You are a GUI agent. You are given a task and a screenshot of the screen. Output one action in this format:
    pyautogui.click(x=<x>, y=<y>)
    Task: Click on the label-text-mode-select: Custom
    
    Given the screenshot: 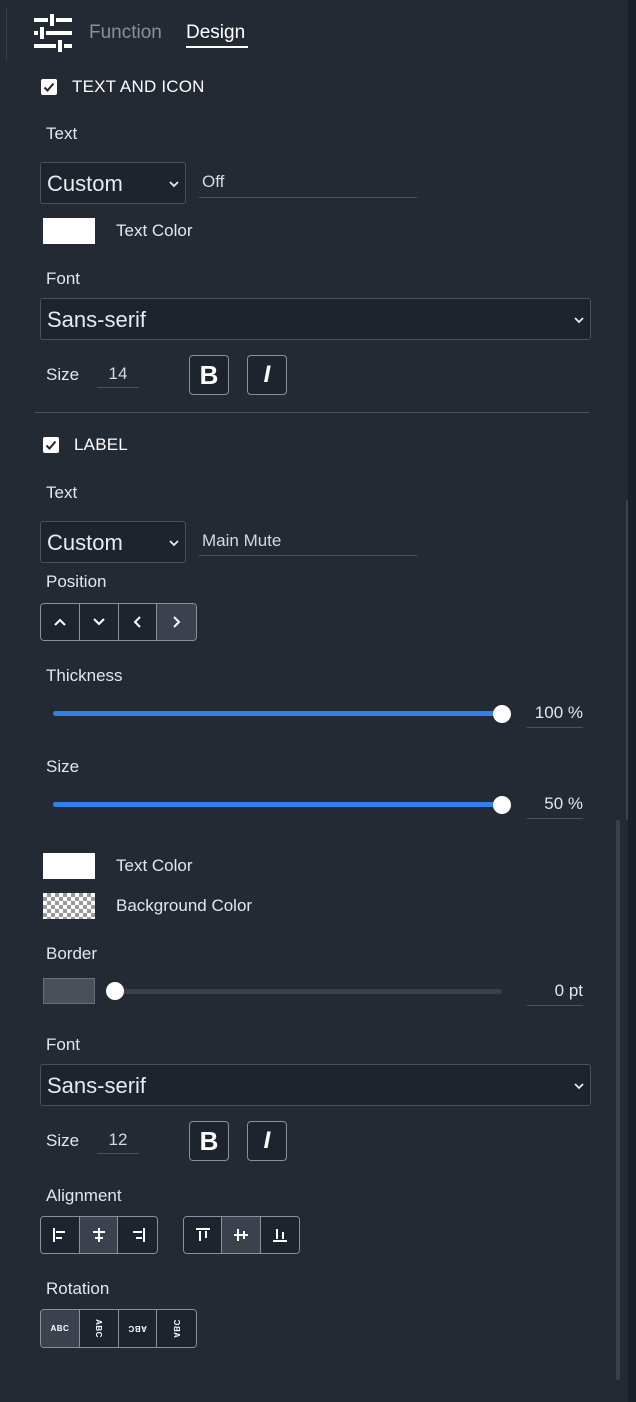 What is the action you would take?
    pyautogui.click(x=113, y=542)
    